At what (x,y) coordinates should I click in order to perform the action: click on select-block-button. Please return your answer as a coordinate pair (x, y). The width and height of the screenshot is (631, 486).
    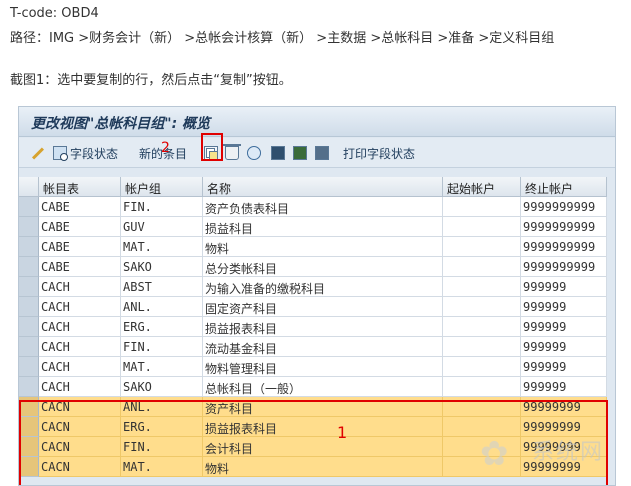
    Looking at the image, I should click on (300, 153).